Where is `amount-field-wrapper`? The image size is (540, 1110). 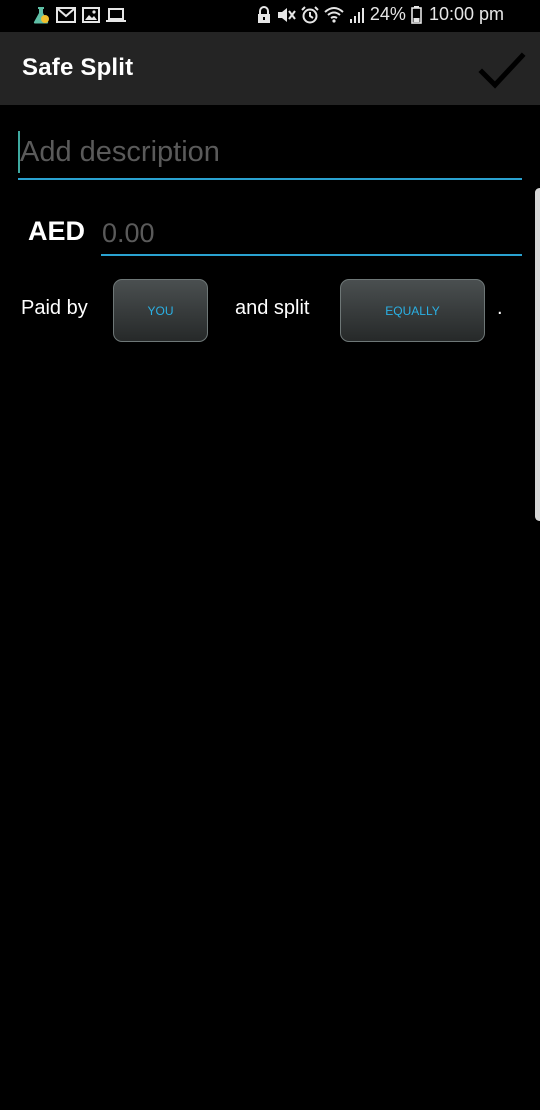 amount-field-wrapper is located at coordinates (312, 234).